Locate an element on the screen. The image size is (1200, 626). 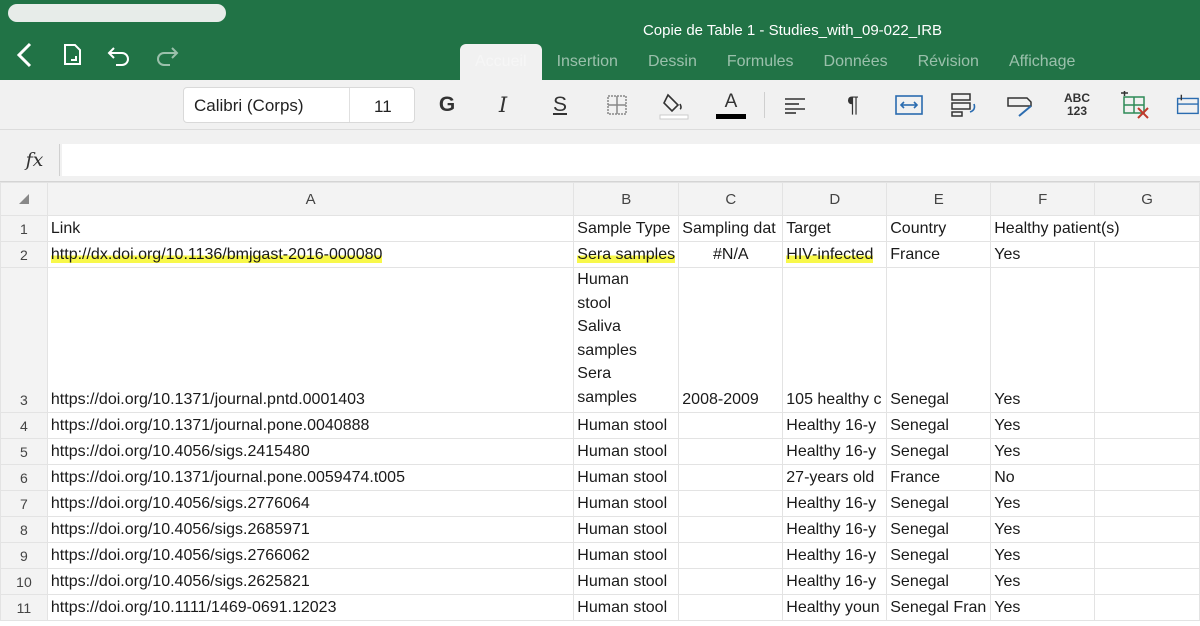
borders-icon is located at coordinates (617, 105).